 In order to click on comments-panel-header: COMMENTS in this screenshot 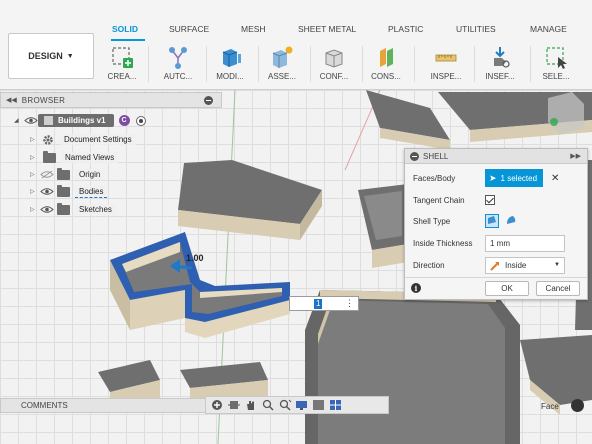, I will do `click(111, 405)`.